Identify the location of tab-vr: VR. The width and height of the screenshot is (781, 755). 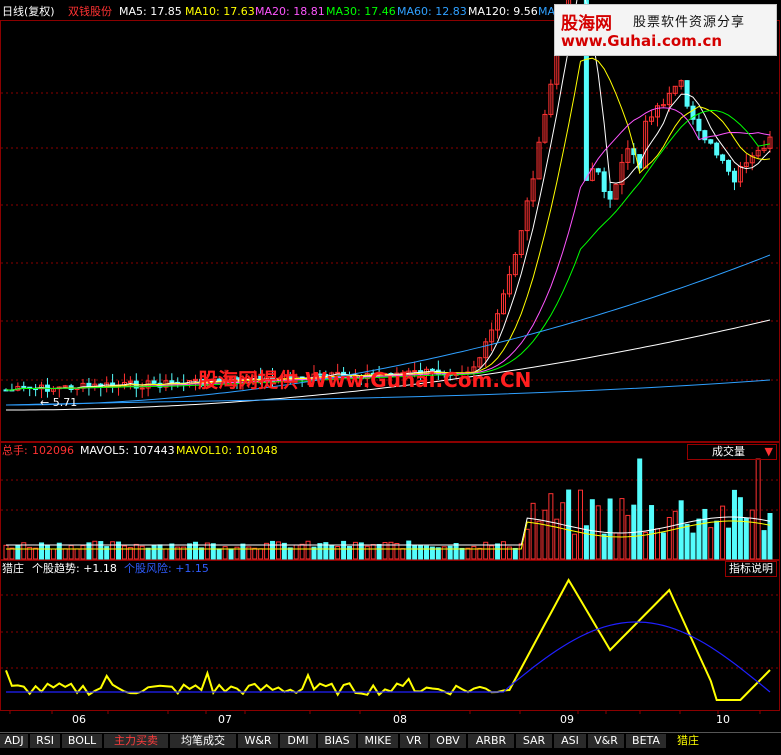
(414, 741).